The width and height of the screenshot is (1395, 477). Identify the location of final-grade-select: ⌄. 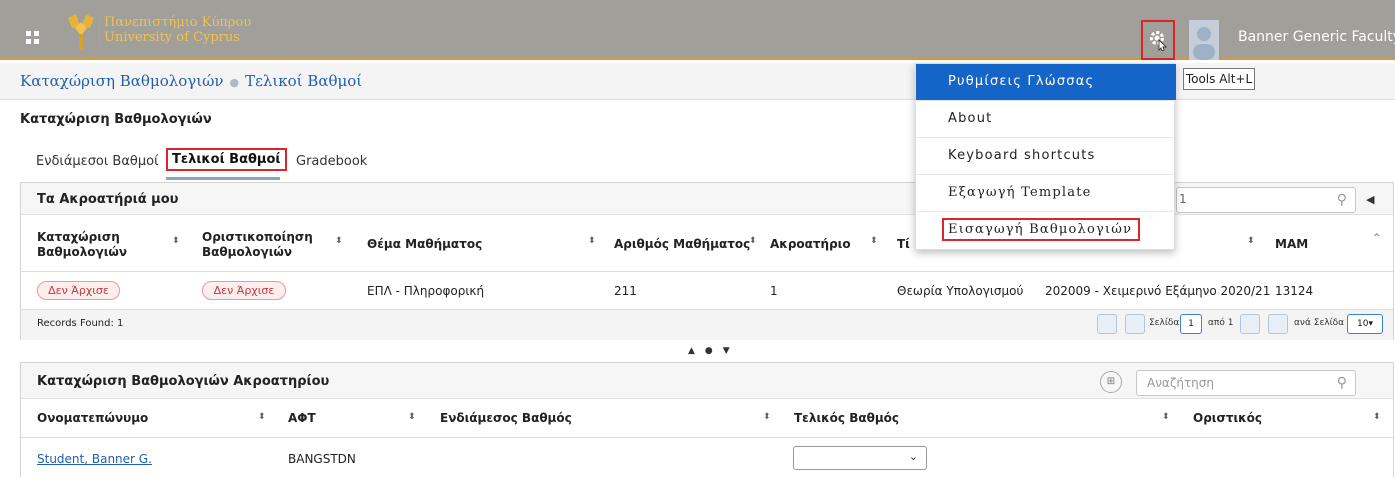
(860, 458).